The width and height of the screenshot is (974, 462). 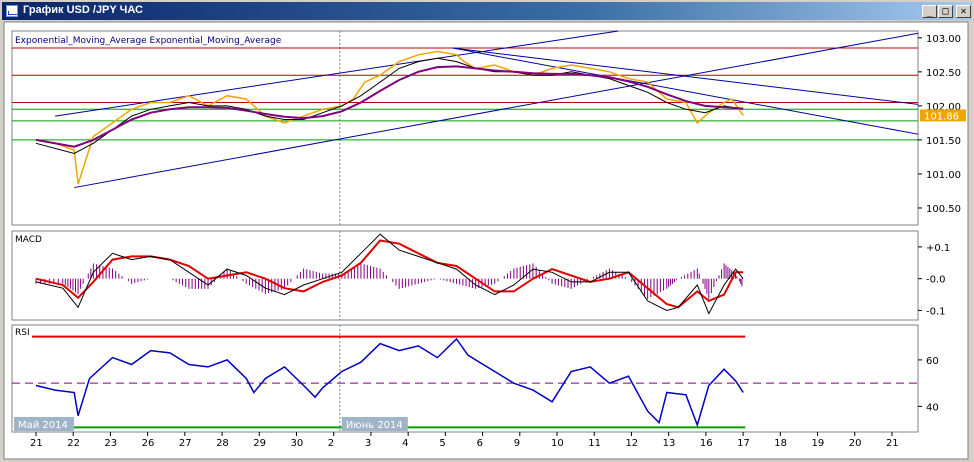 What do you see at coordinates (28, 240) in the screenshot?
I see `macd-panel-title: MACD` at bounding box center [28, 240].